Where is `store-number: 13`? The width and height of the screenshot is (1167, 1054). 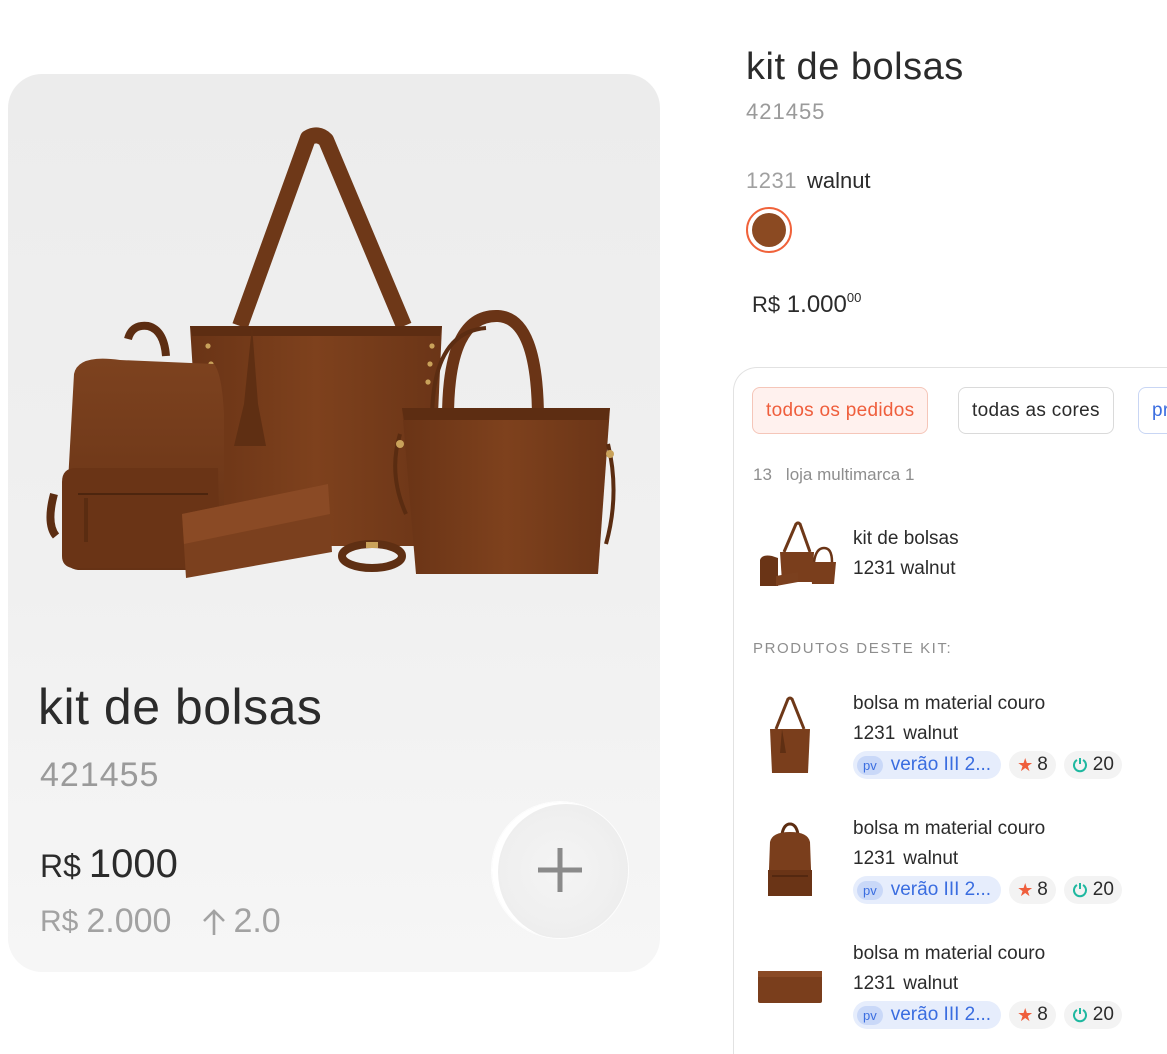
store-number: 13 is located at coordinates (762, 474).